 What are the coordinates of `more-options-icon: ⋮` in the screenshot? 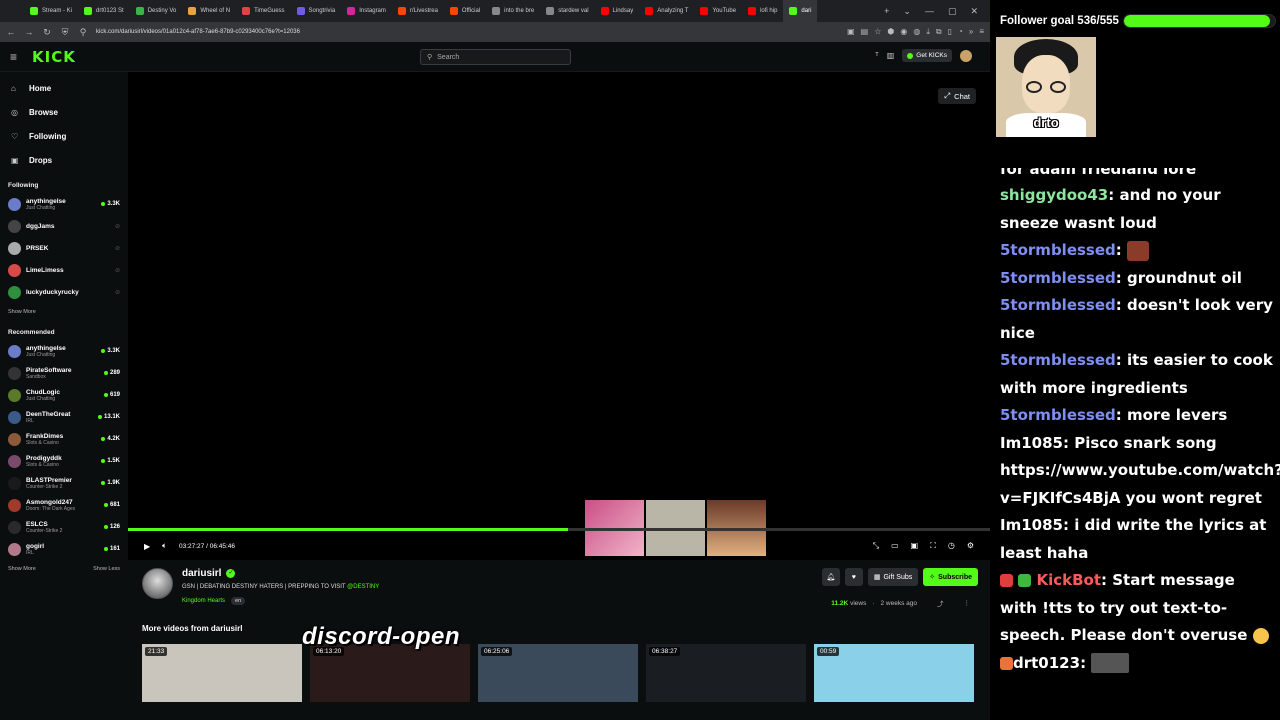 It's located at (967, 603).